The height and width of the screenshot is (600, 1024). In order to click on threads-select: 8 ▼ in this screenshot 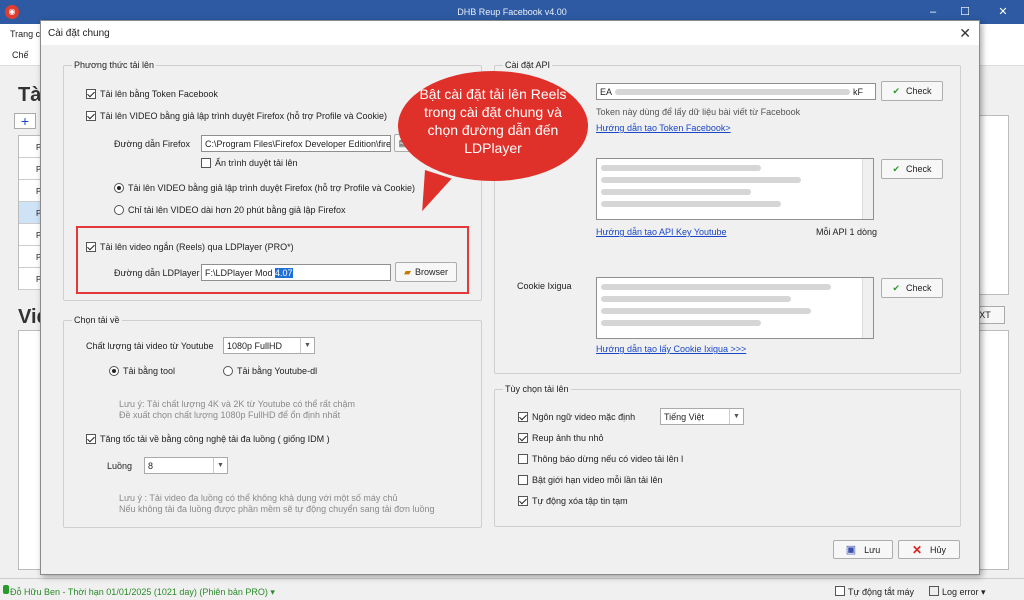, I will do `click(186, 465)`.